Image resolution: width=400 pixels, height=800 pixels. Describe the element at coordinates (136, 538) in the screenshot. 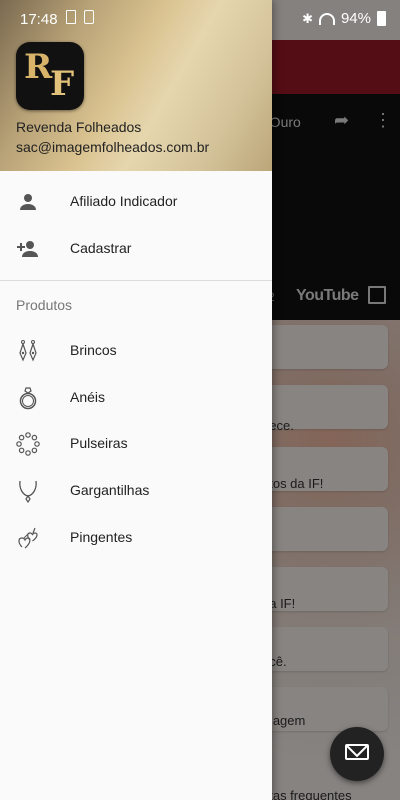

I see `menu-item-pingentes: Pingentes` at that location.